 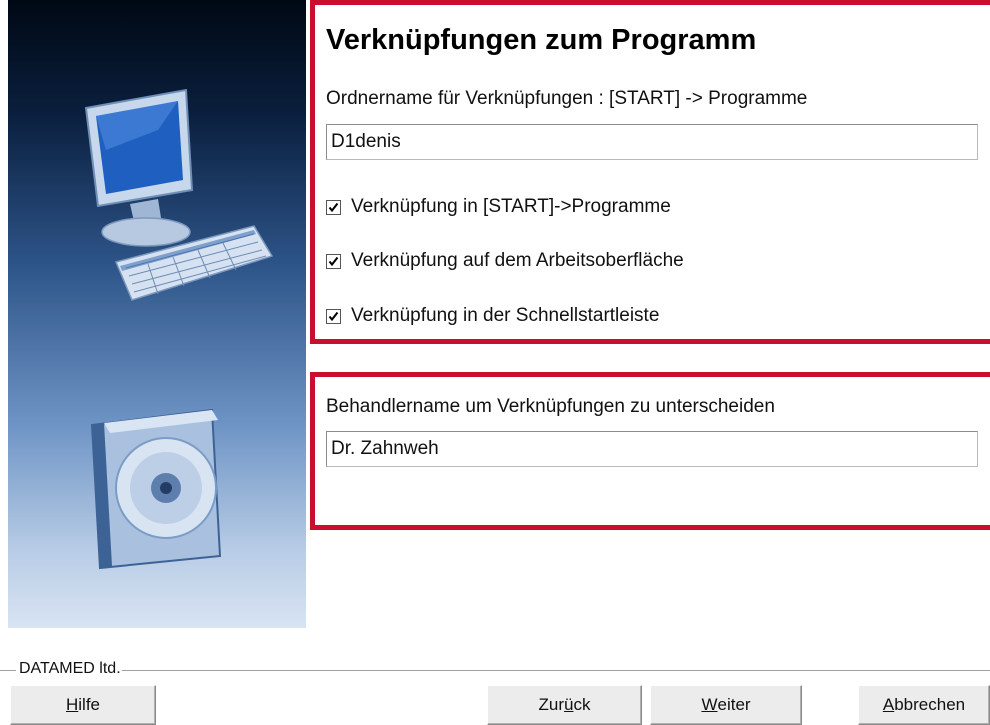 I want to click on cancel-label: bbrechen, so click(x=930, y=704).